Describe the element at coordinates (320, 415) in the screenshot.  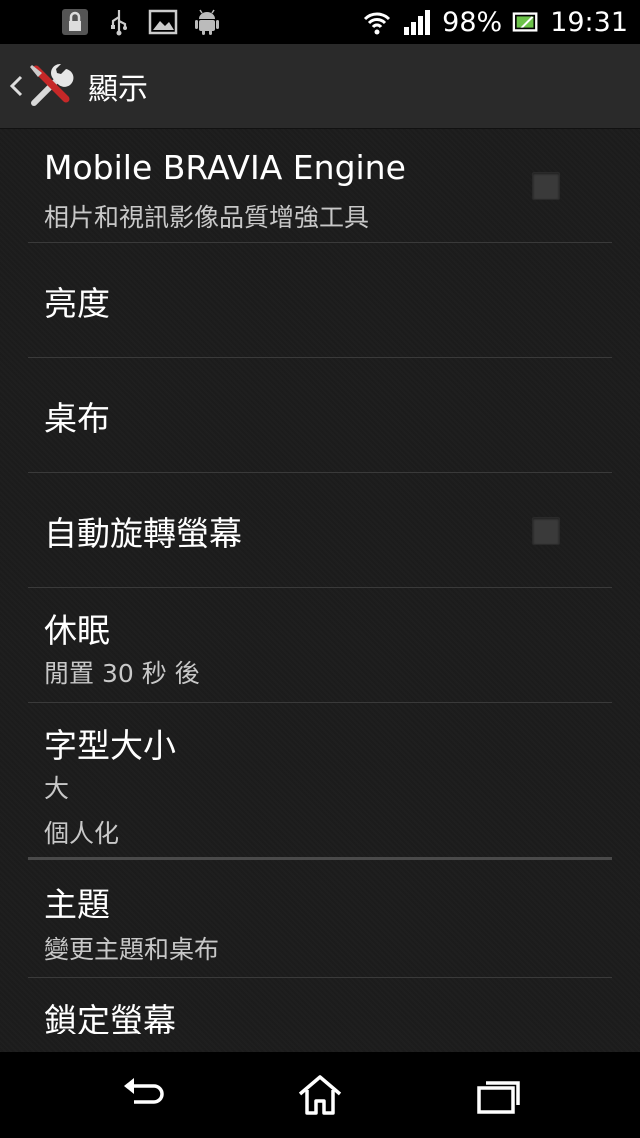
I see `setting-wallpaper: 桌布` at that location.